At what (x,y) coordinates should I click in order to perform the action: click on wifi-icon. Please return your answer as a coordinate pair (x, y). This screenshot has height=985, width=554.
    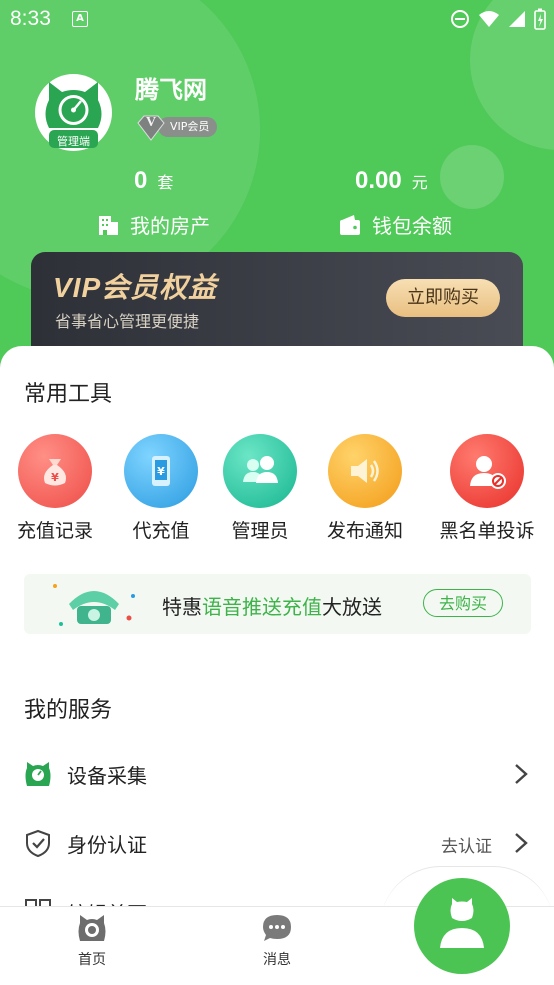
    Looking at the image, I should click on (489, 19).